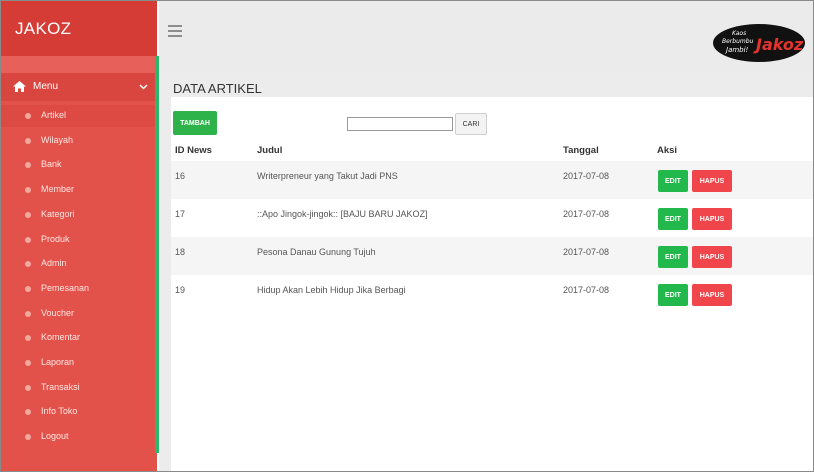  What do you see at coordinates (79, 64) in the screenshot?
I see `sidebar-spacer` at bounding box center [79, 64].